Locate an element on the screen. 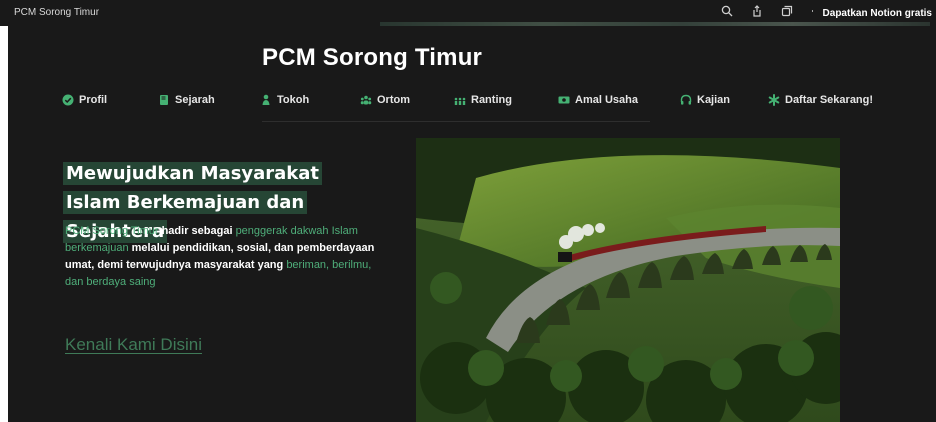 The height and width of the screenshot is (422, 936). learn-more-link: Kenali Kami Disini is located at coordinates (133, 345).